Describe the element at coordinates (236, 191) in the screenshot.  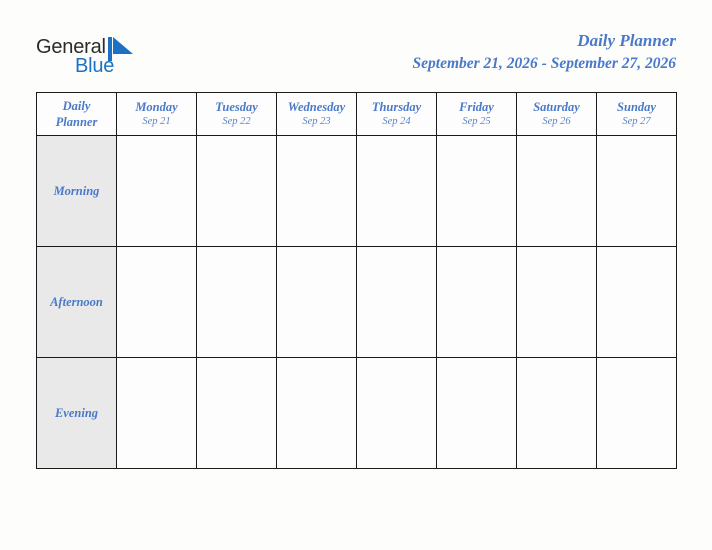
I see `slot-cell-morning-tuesday` at that location.